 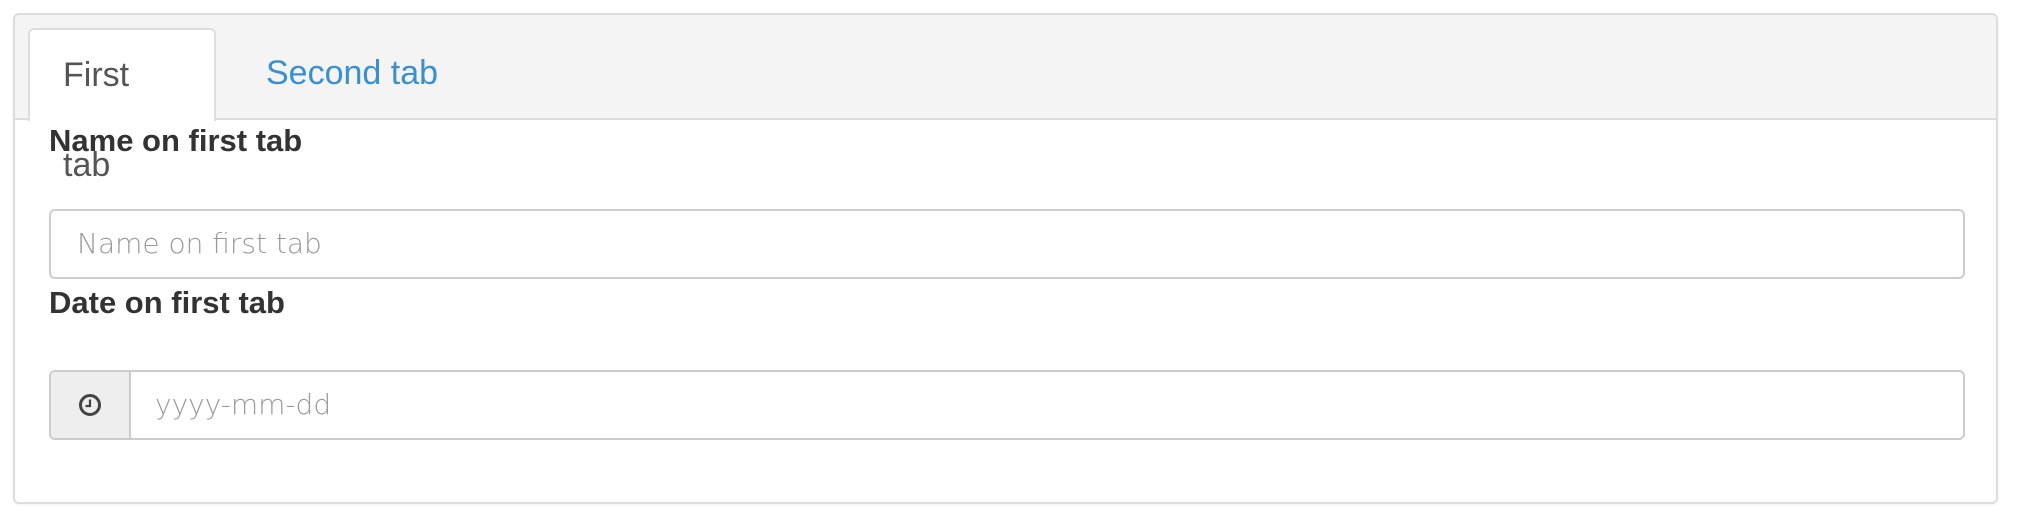 What do you see at coordinates (1007, 244) in the screenshot?
I see `name-input: Name on first tab` at bounding box center [1007, 244].